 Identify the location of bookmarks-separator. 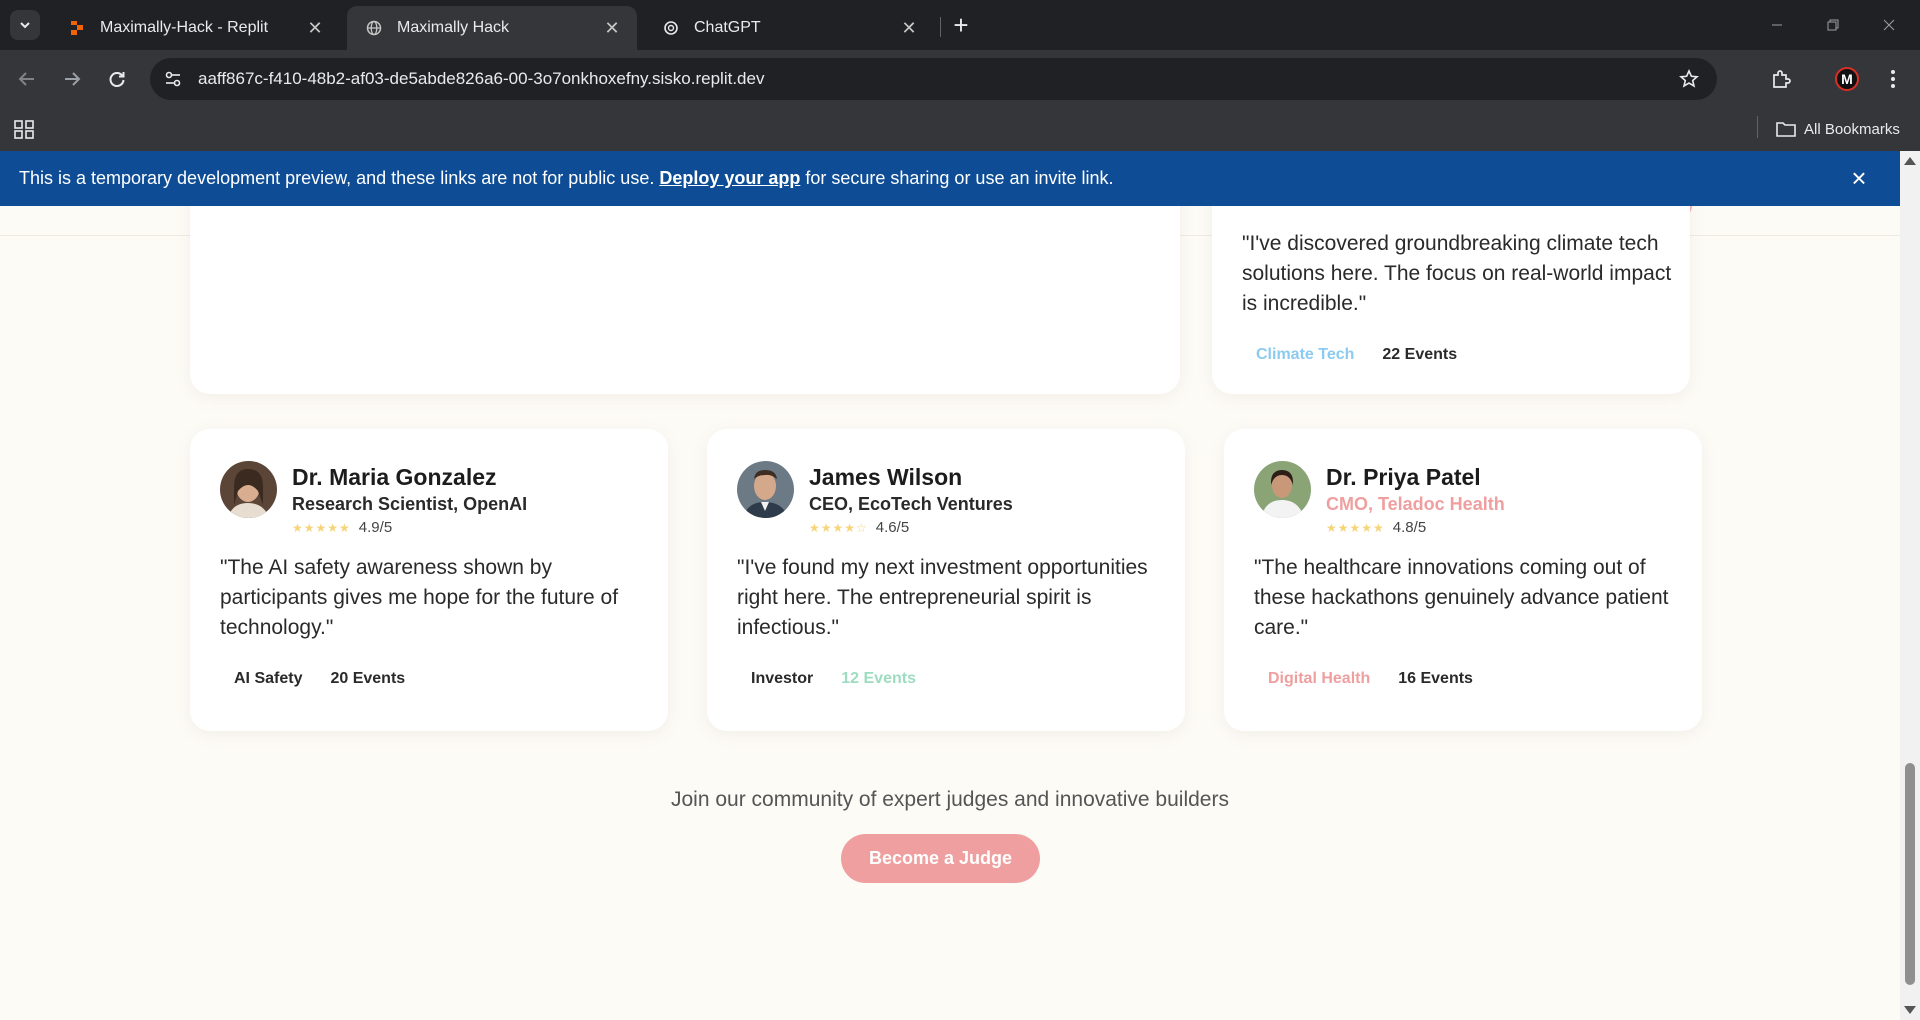
(1757, 127).